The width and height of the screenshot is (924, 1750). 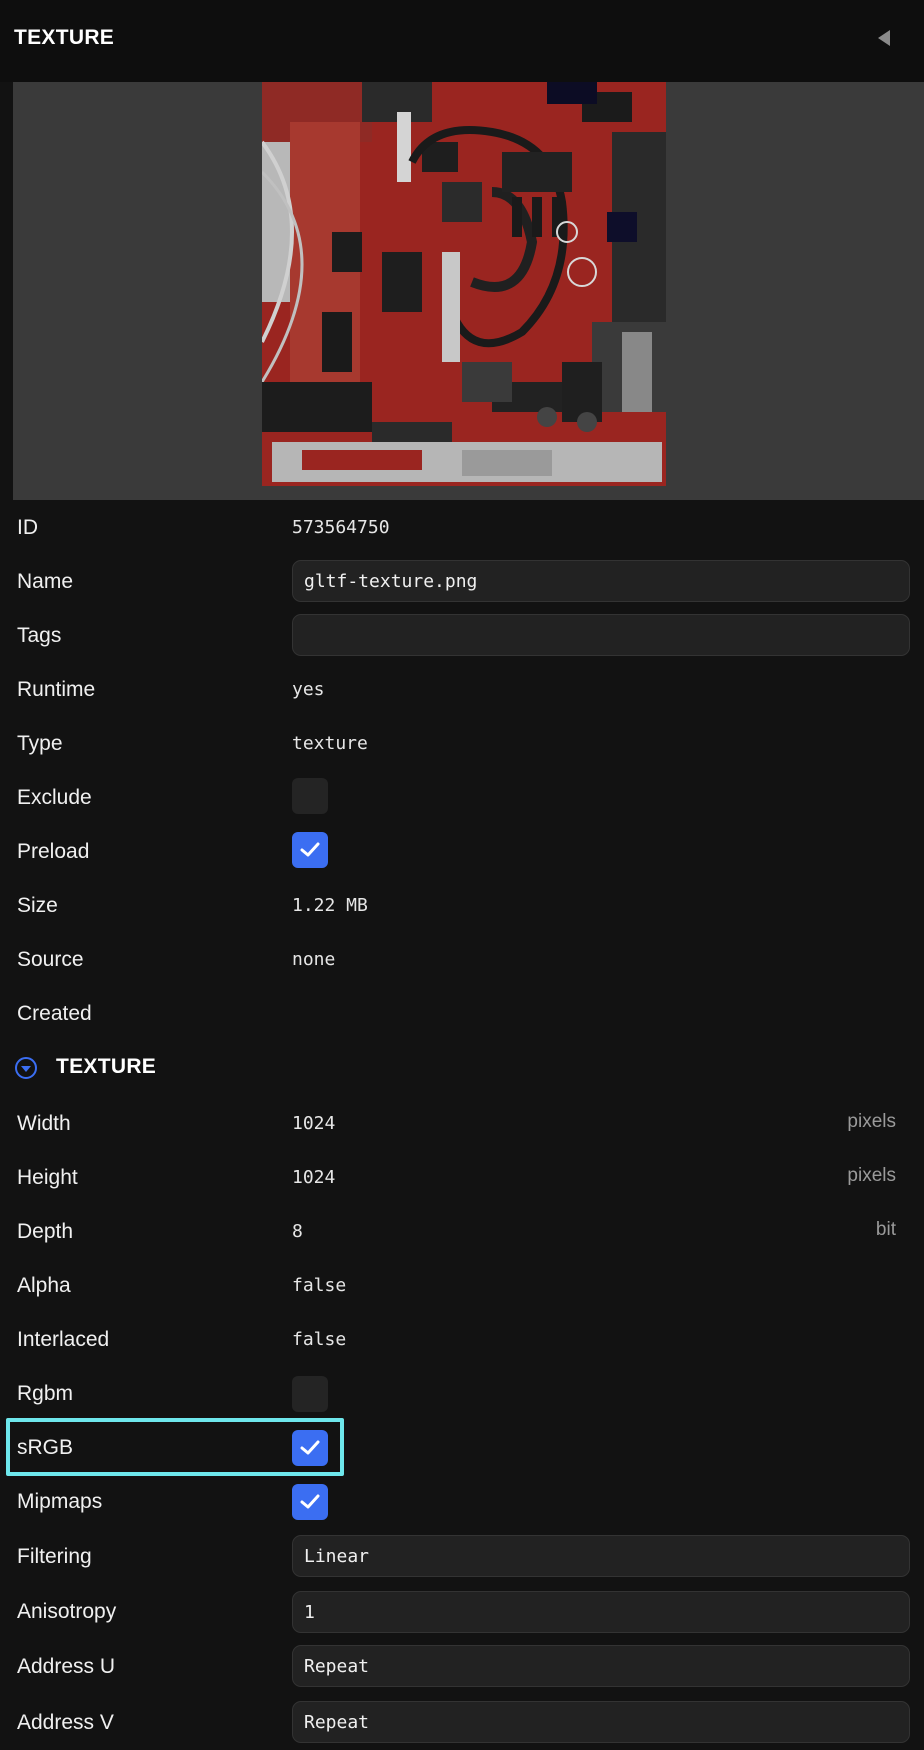 I want to click on collapse-left-arrow-icon, so click(x=884, y=38).